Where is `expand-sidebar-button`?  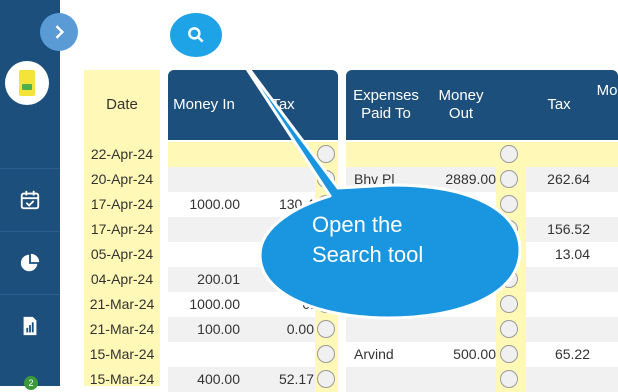 expand-sidebar-button is located at coordinates (59, 32).